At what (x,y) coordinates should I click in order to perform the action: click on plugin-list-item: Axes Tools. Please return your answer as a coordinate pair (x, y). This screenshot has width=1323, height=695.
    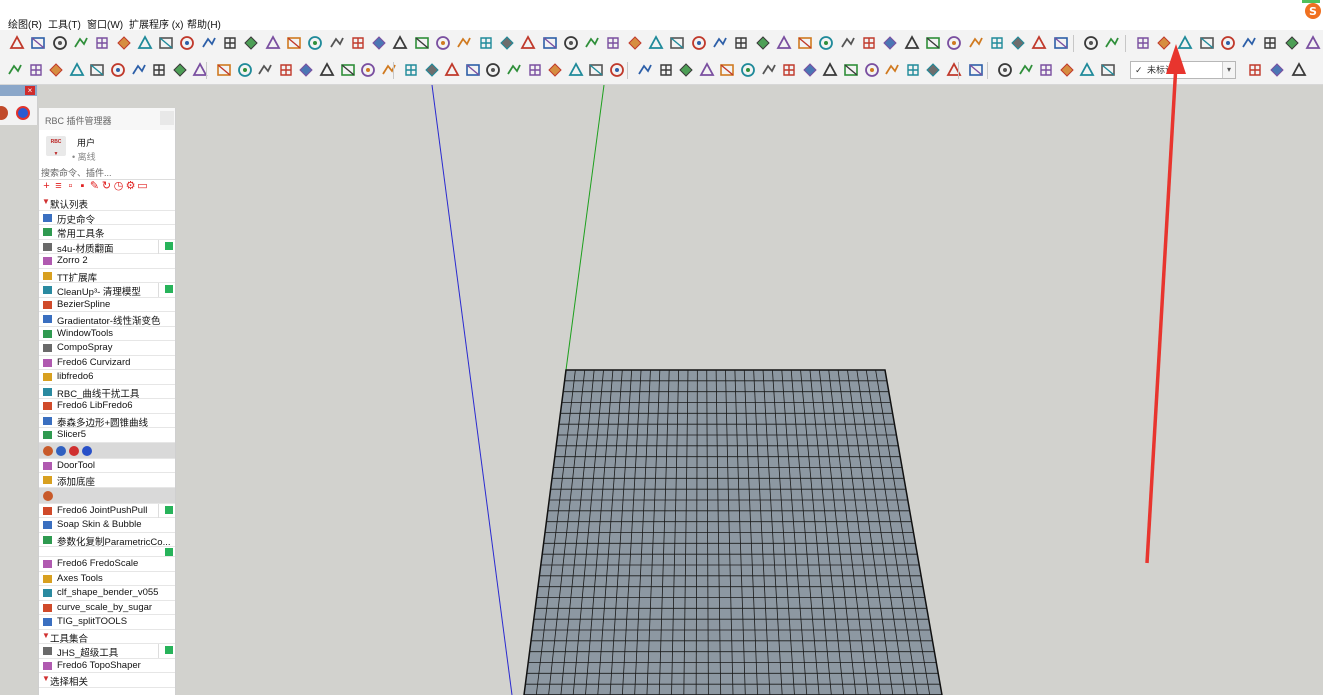
    Looking at the image, I should click on (107, 578).